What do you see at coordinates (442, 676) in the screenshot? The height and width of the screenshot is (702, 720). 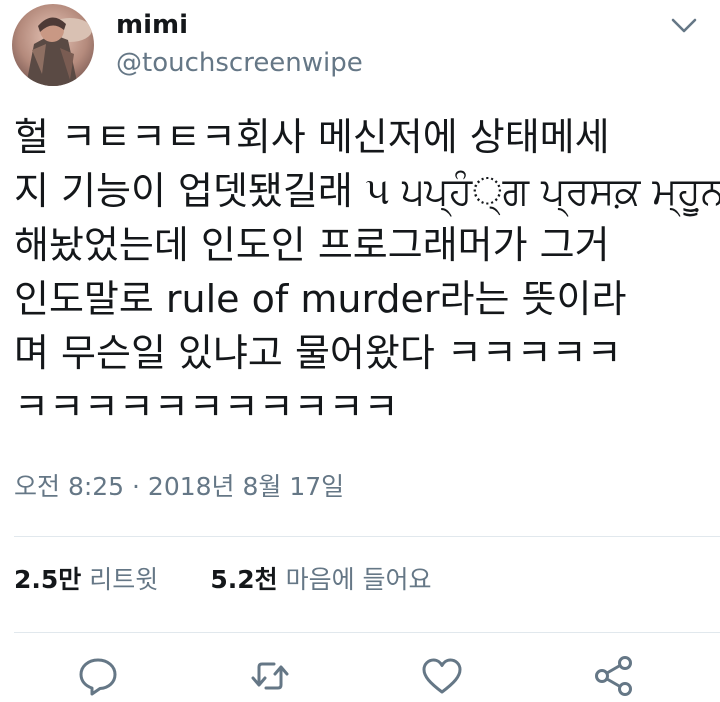 I see `heart-icon` at bounding box center [442, 676].